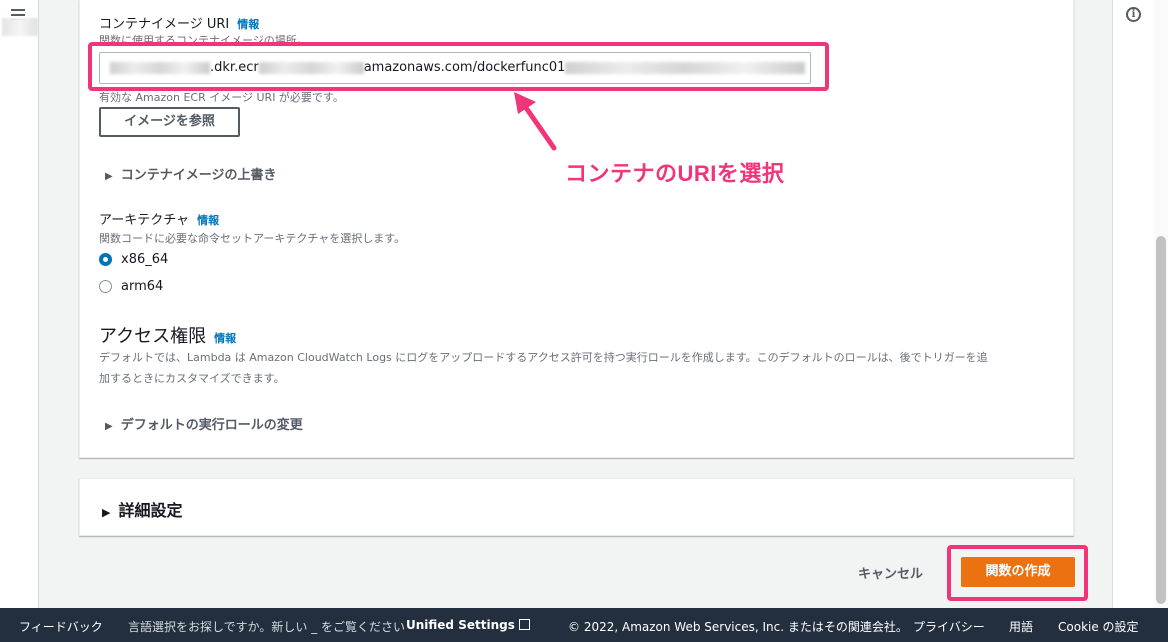 This screenshot has height=642, width=1168. Describe the element at coordinates (535, 121) in the screenshot. I see `annotation-arrow-icon` at that location.